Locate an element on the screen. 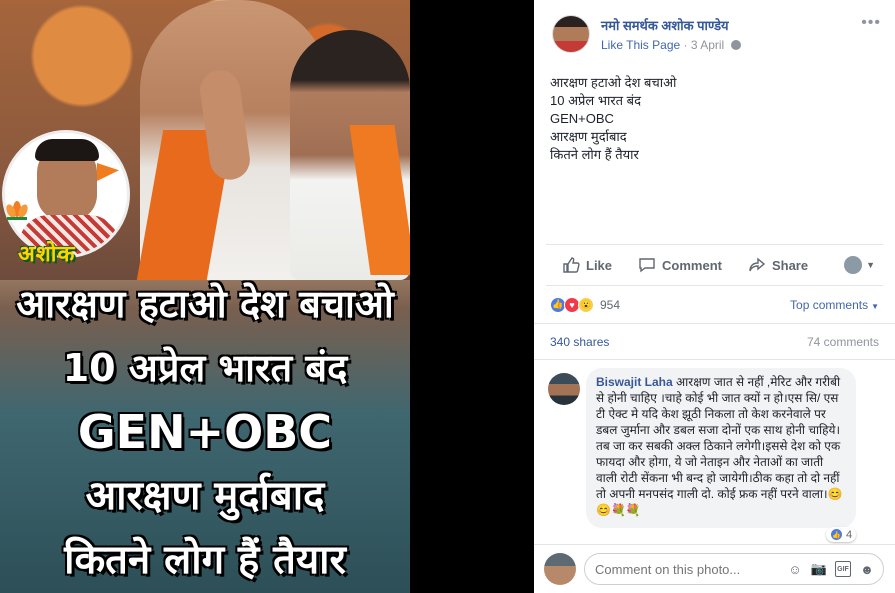 This screenshot has height=593, width=895. wow-reaction-icon: 😮 is located at coordinates (586, 304).